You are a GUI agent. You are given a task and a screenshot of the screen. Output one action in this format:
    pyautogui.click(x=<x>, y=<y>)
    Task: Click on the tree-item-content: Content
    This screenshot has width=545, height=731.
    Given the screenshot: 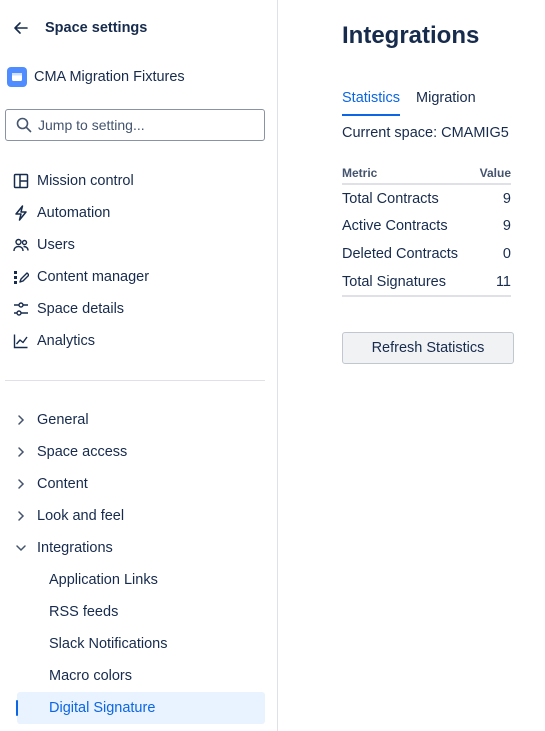 What is the action you would take?
    pyautogui.click(x=50, y=484)
    